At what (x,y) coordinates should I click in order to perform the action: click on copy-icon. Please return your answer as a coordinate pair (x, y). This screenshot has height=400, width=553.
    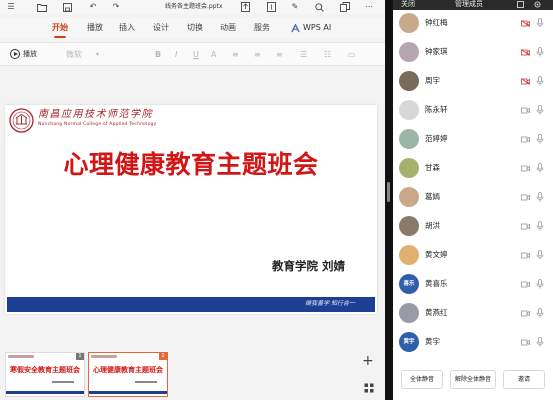
    Looking at the image, I should click on (345, 7).